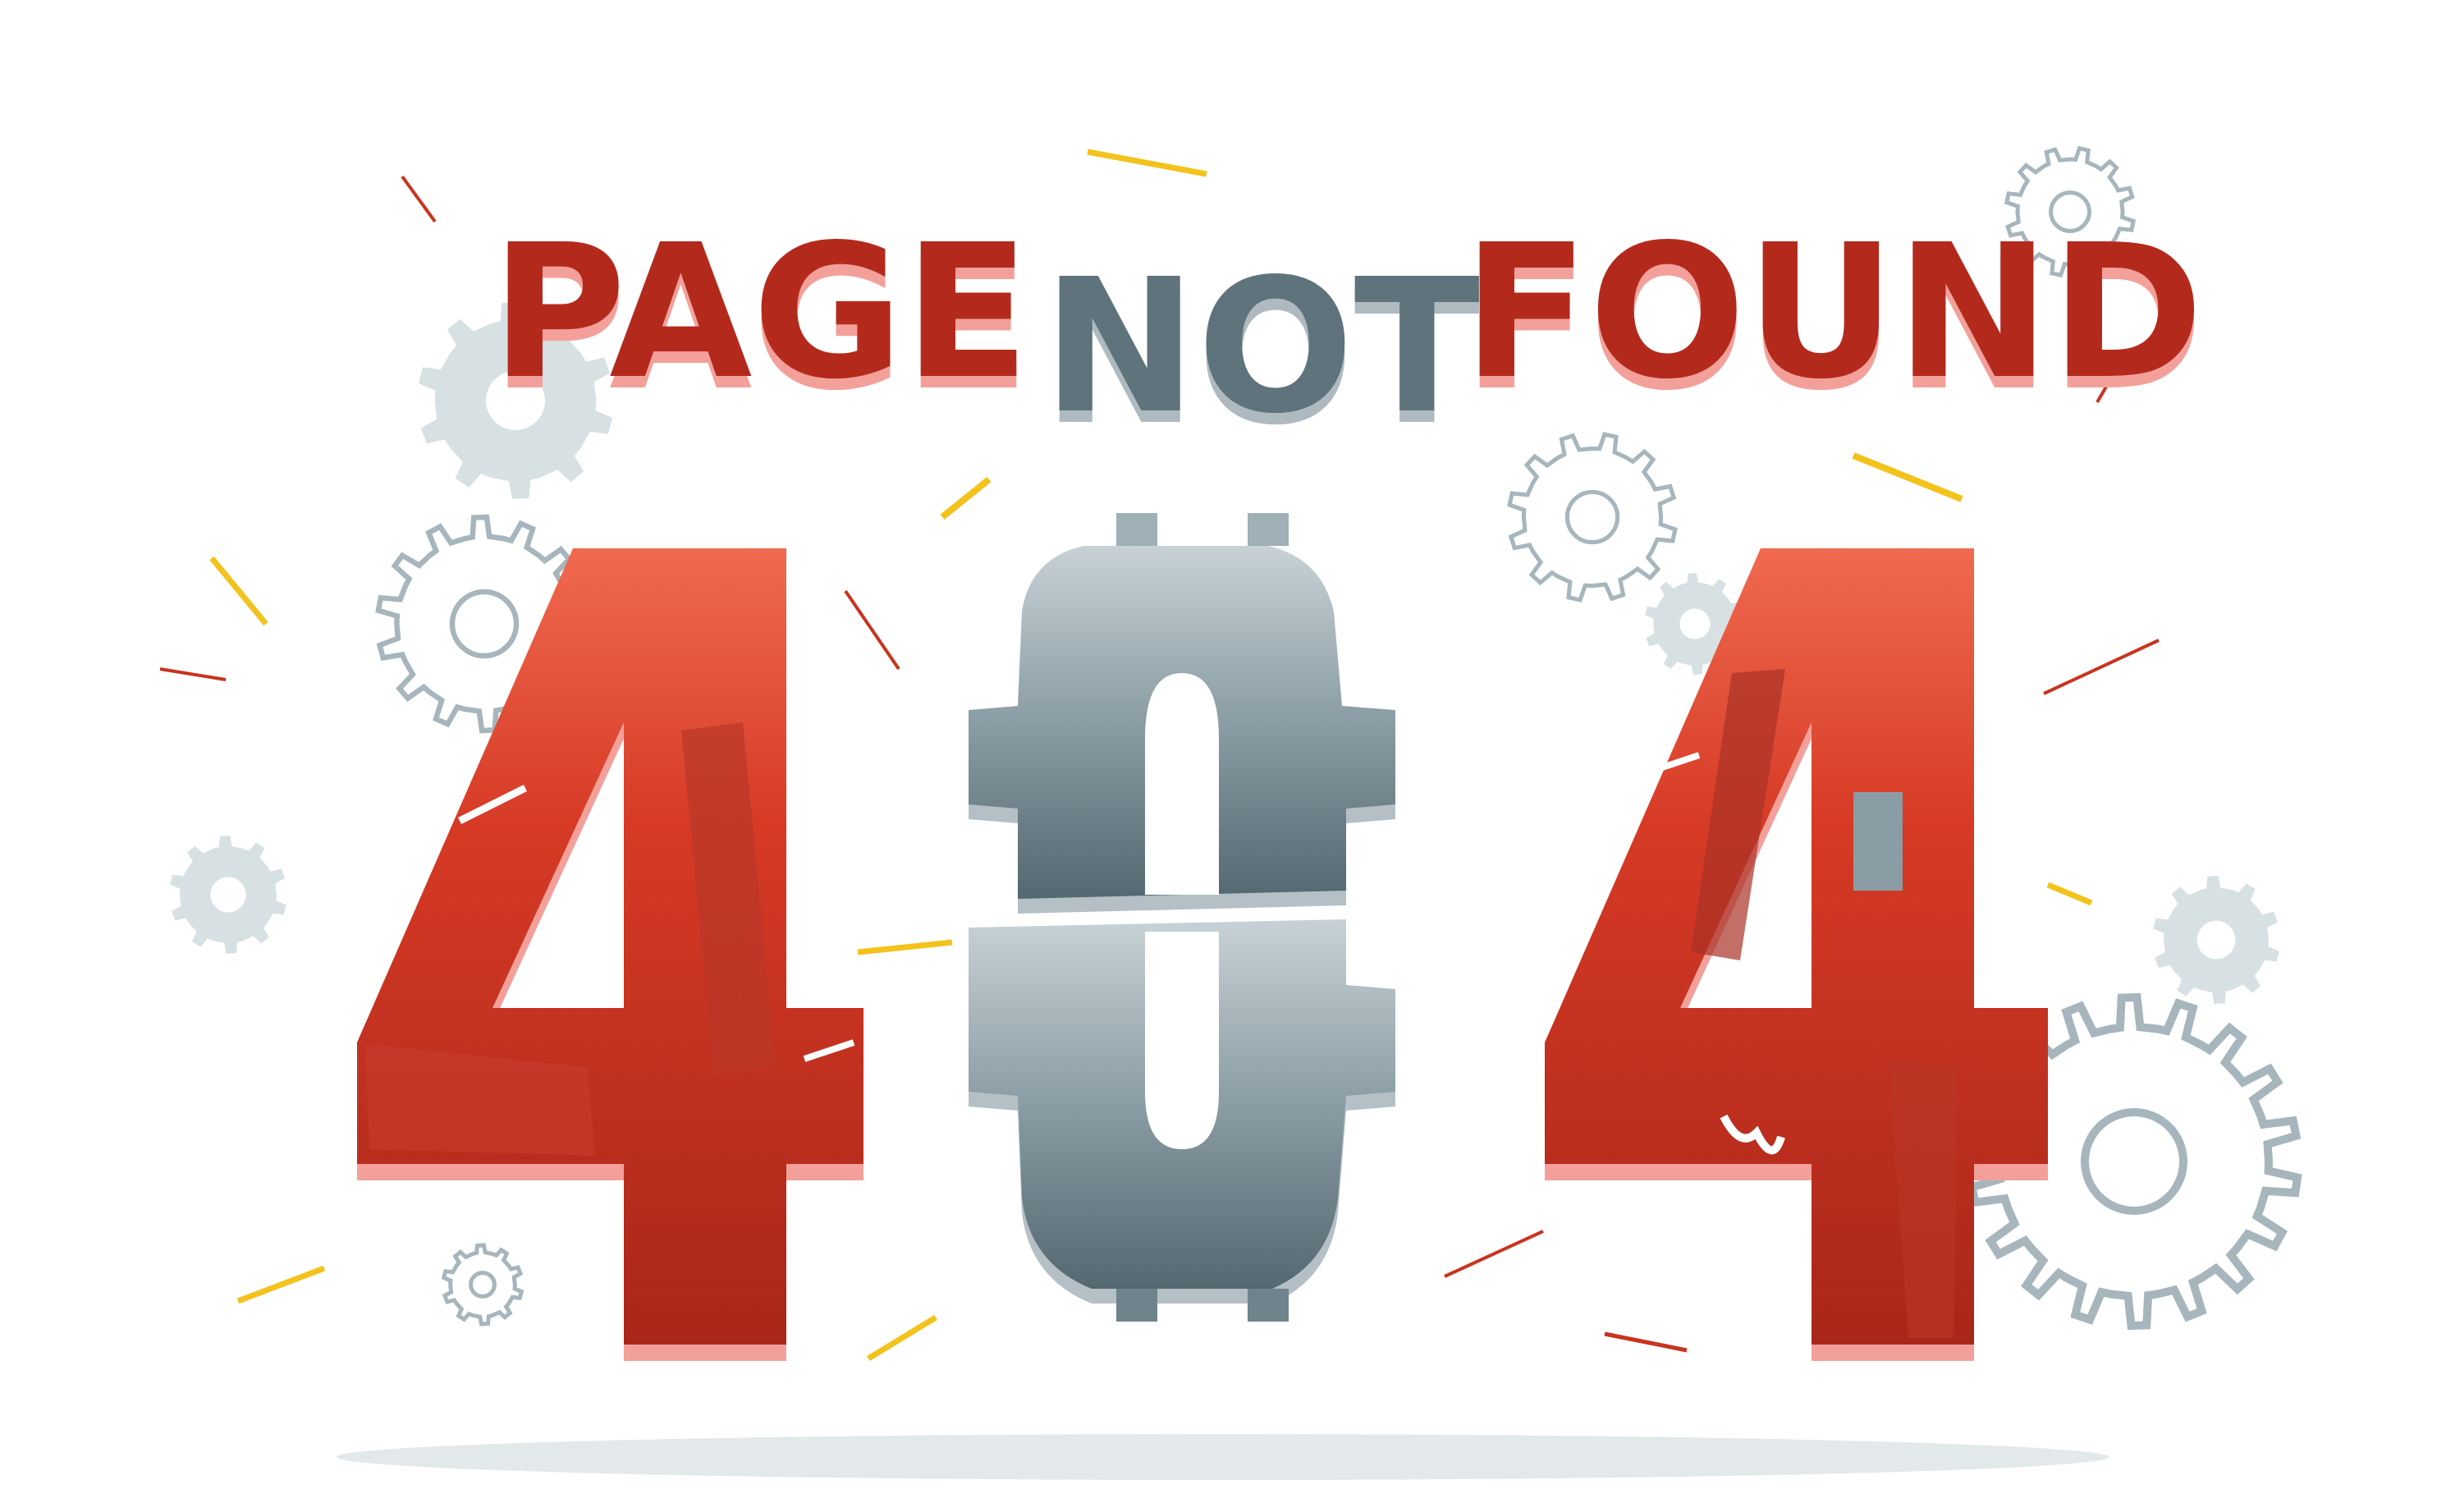 This screenshot has width=2446, height=1512. I want to click on digit-four-right, so click(1797, 954).